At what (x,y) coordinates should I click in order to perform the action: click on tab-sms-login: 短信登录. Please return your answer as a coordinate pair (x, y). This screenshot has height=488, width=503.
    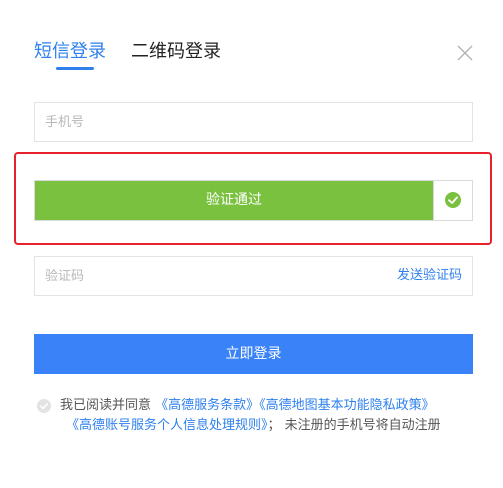
    Looking at the image, I should click on (70, 52).